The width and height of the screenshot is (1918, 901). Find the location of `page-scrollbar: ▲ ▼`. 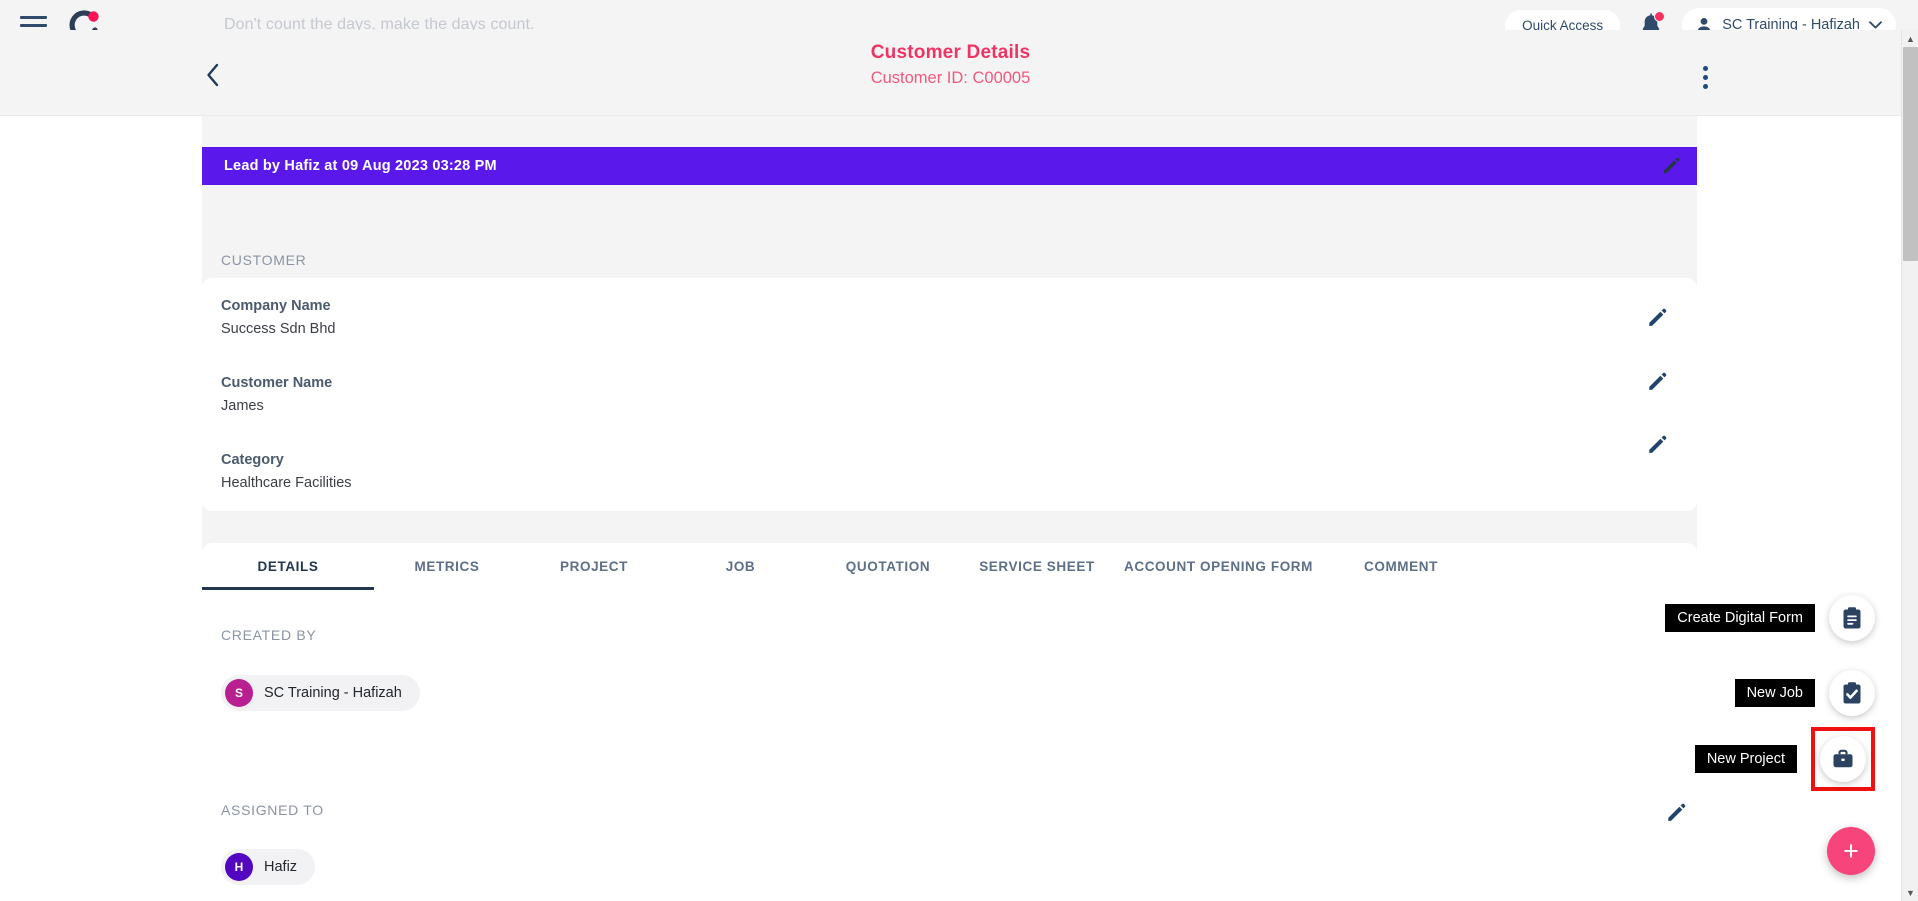

page-scrollbar: ▲ ▼ is located at coordinates (1909, 465).